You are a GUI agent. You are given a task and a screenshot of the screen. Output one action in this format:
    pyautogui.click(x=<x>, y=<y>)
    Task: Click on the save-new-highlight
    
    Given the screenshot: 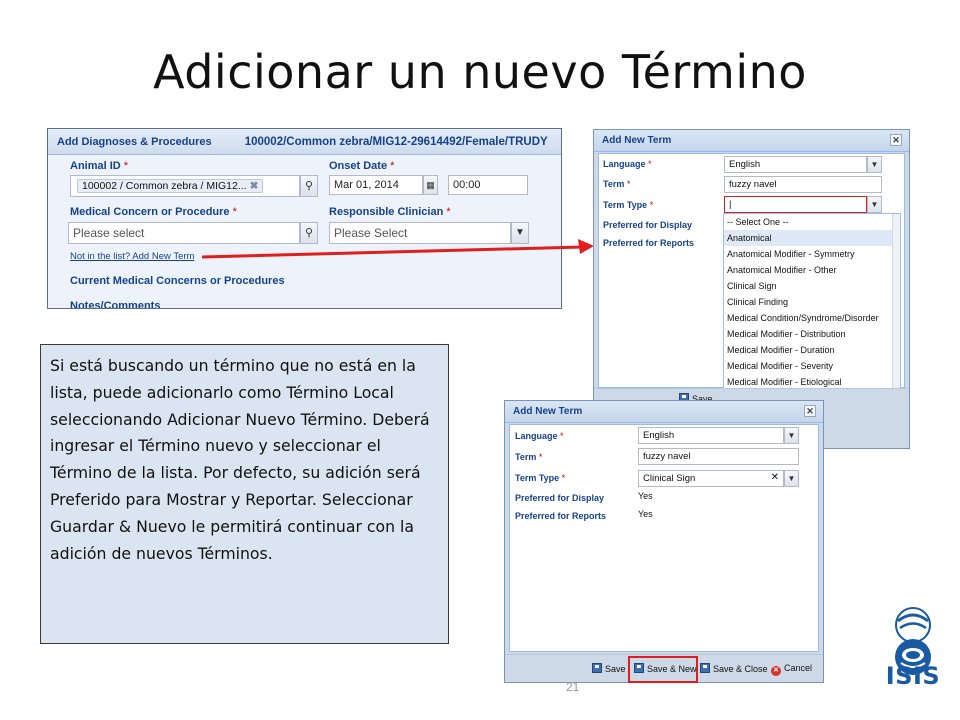 What is the action you would take?
    pyautogui.click(x=663, y=669)
    